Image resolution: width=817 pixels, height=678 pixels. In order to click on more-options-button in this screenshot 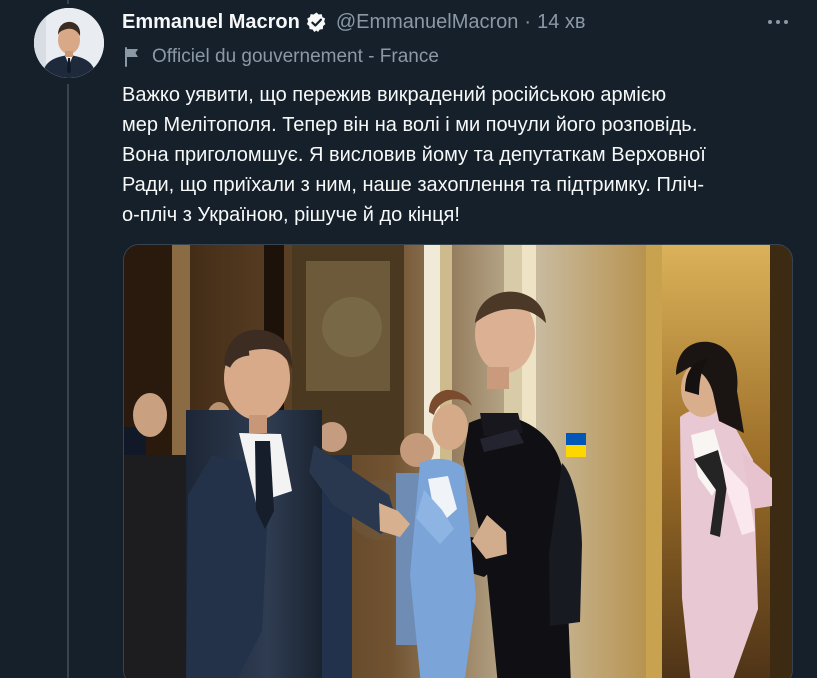, I will do `click(778, 22)`.